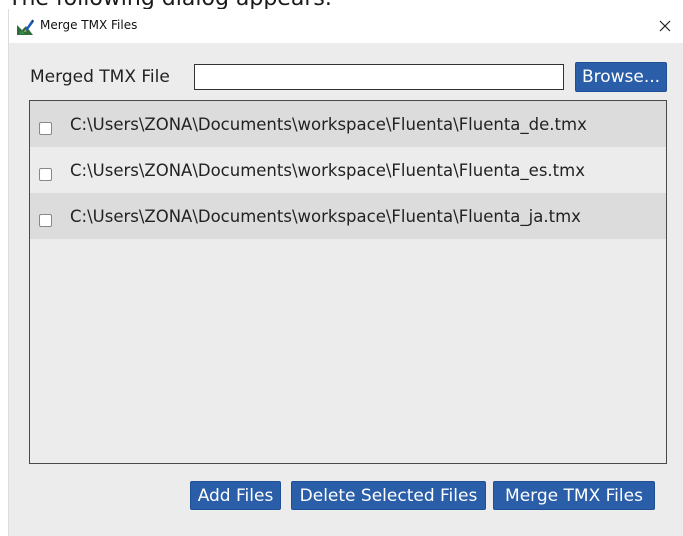 Image resolution: width=683 pixels, height=536 pixels. Describe the element at coordinates (388, 495) in the screenshot. I see `delete-selected-files-button: Delete Selected Files` at that location.